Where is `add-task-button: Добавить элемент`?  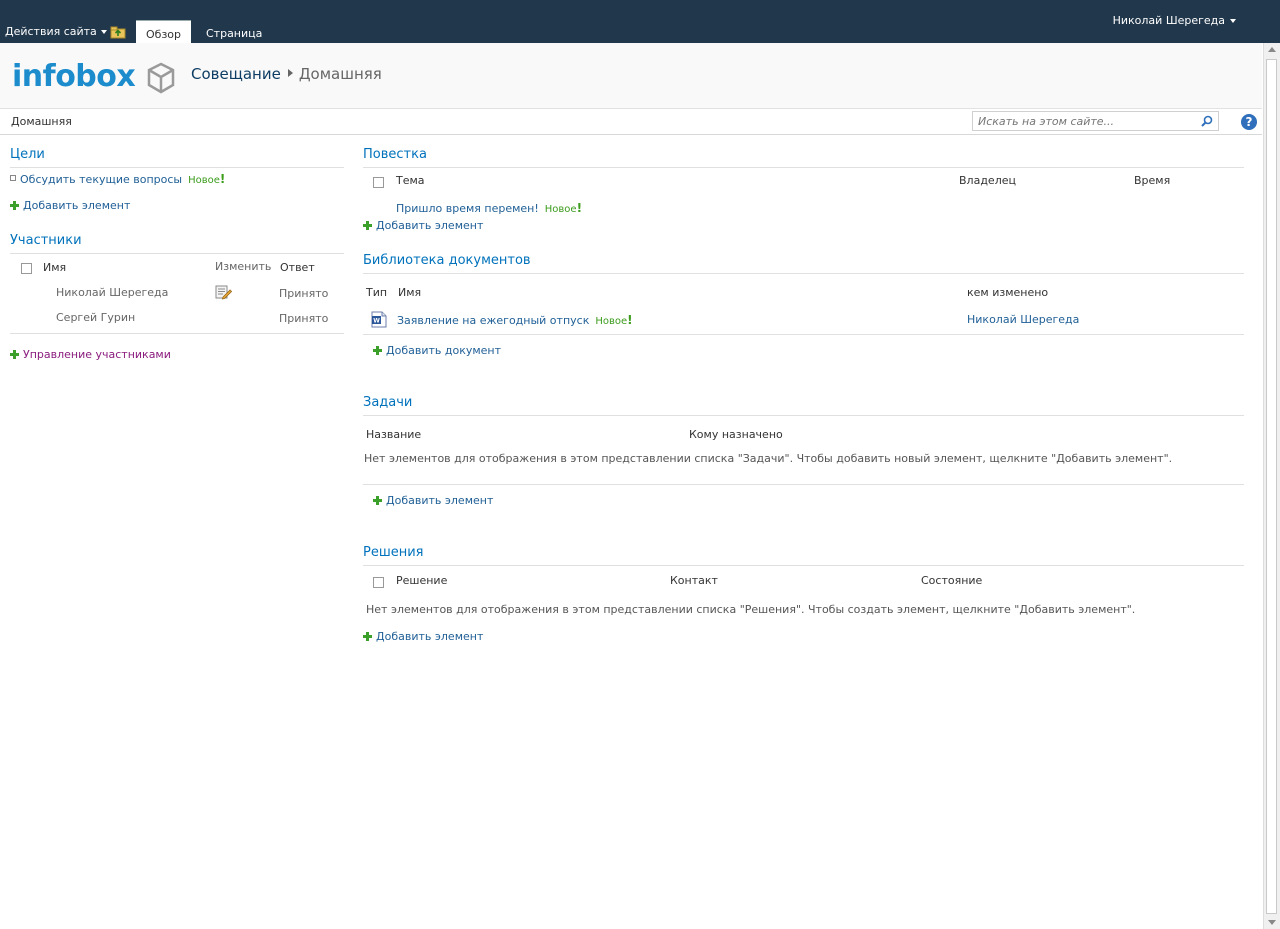
add-task-button: Добавить элемент is located at coordinates (433, 500).